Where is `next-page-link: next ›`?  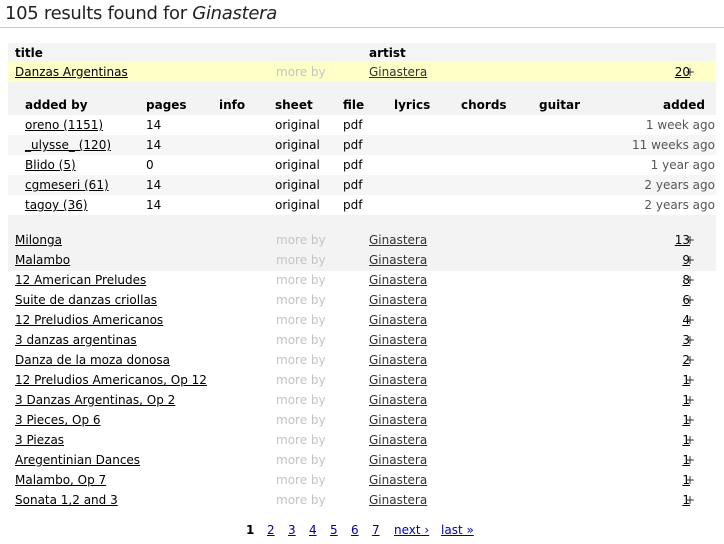 next-page-link: next › is located at coordinates (411, 530).